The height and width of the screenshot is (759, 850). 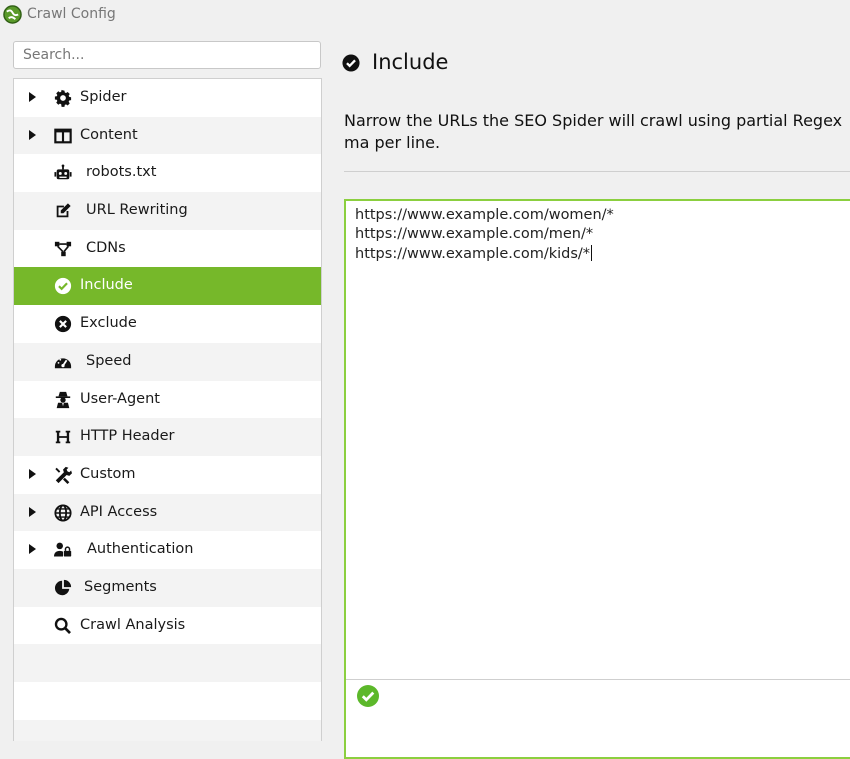 I want to click on sidebar-item-include: Include, so click(x=167, y=286).